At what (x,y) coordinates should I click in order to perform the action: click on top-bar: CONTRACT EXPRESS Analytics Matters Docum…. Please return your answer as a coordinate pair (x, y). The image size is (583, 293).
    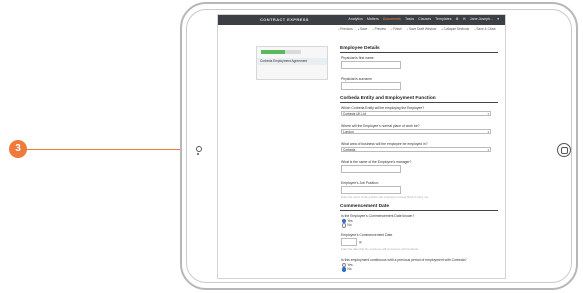
    Looking at the image, I should click on (361, 20).